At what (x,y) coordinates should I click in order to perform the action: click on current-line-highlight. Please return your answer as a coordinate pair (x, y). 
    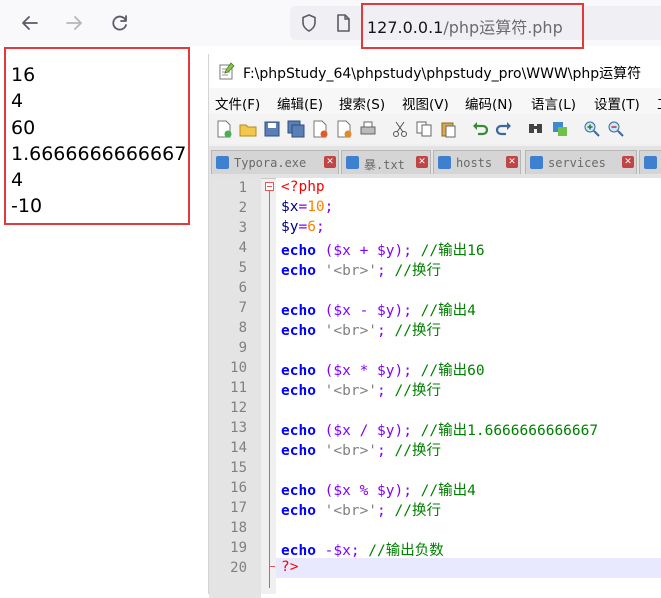
    Looking at the image, I should click on (468, 568).